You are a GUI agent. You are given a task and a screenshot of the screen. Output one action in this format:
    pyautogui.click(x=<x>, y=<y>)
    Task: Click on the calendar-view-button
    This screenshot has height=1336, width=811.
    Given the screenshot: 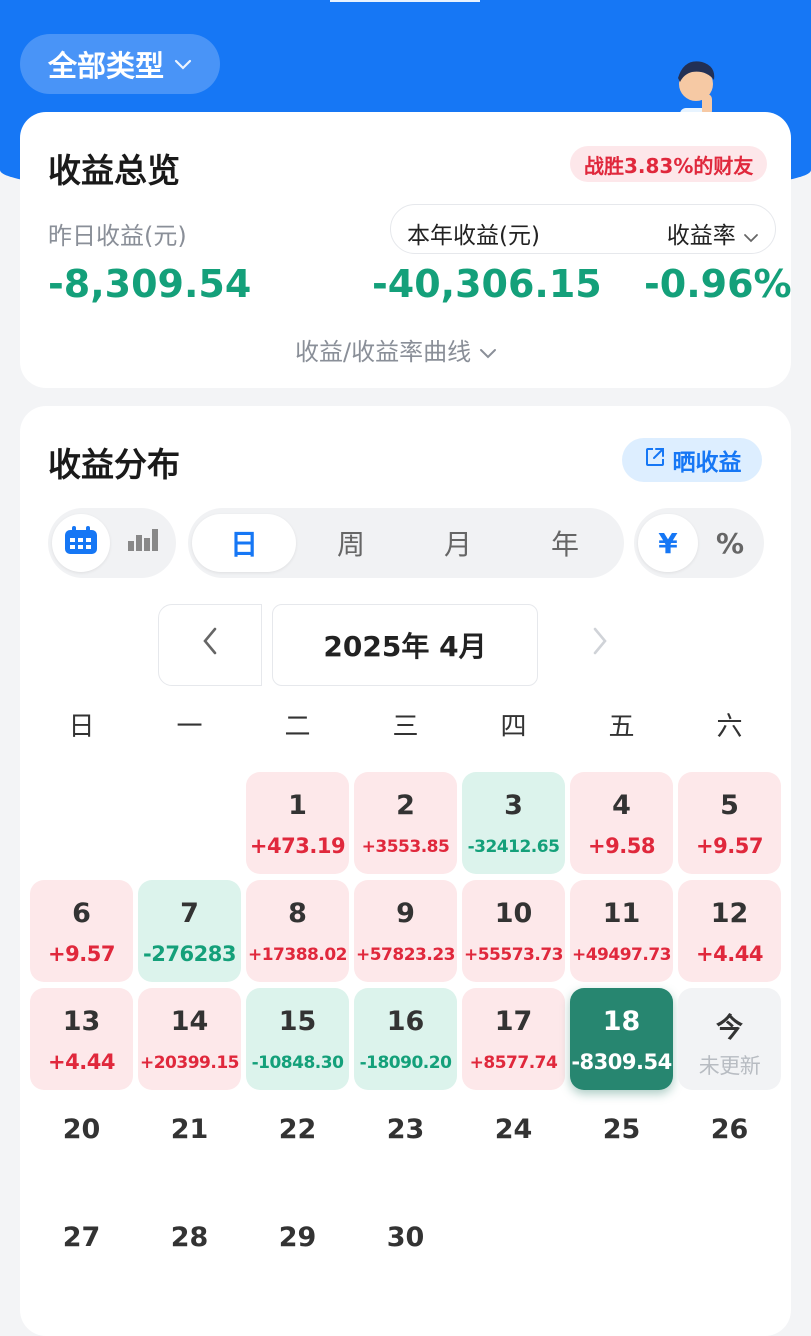 What is the action you would take?
    pyautogui.click(x=81, y=543)
    